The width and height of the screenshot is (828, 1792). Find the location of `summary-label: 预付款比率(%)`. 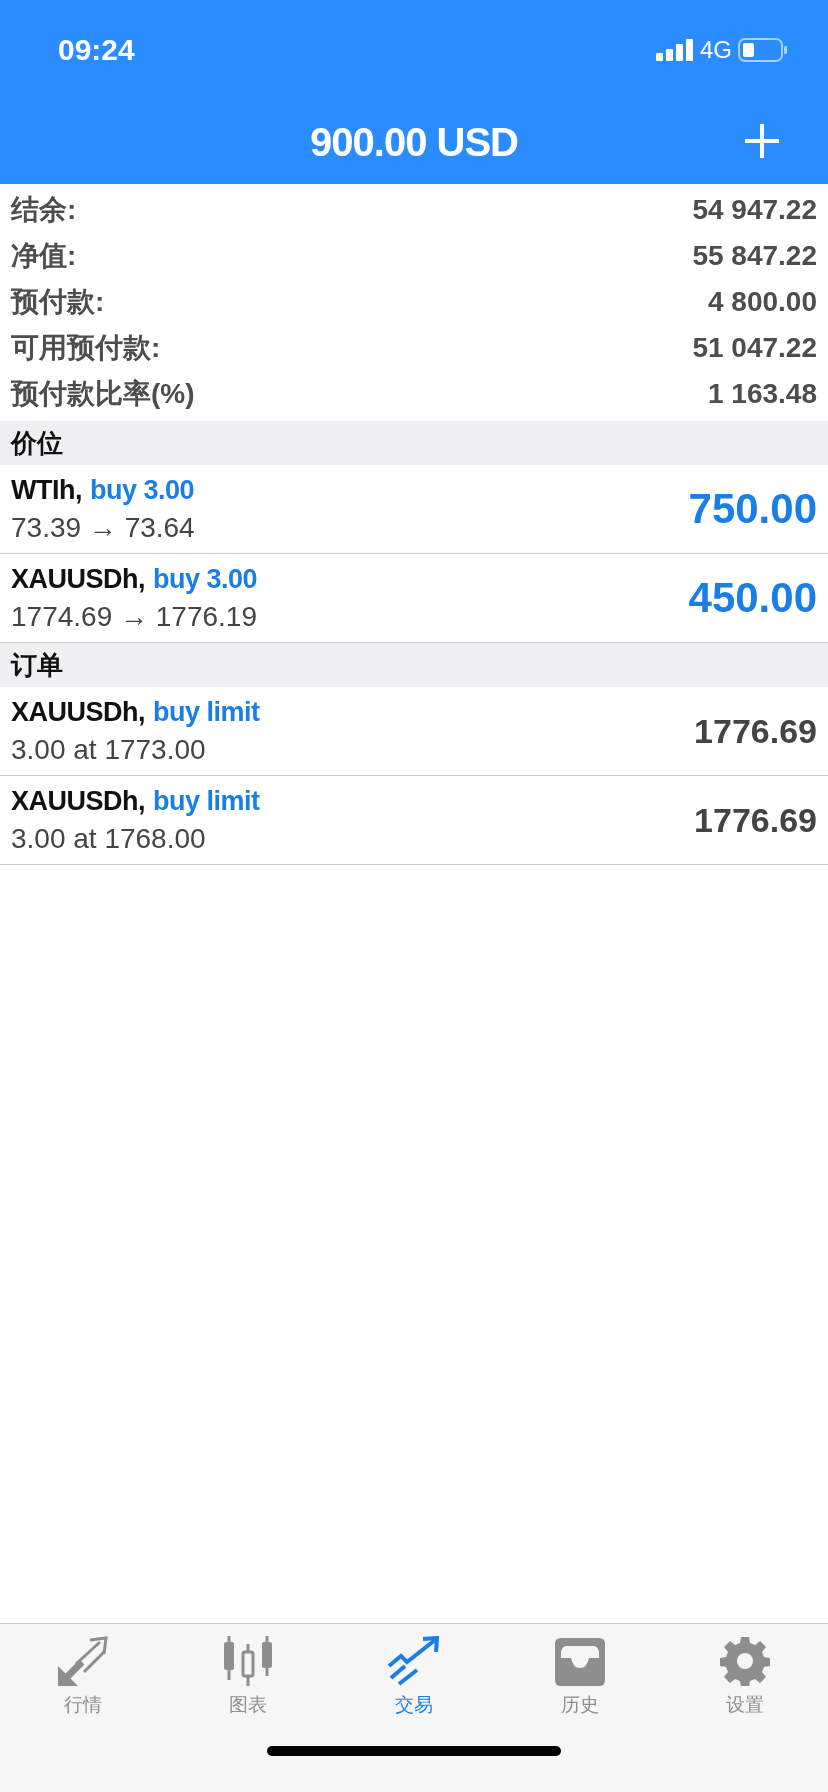

summary-label: 预付款比率(%) is located at coordinates (103, 394).